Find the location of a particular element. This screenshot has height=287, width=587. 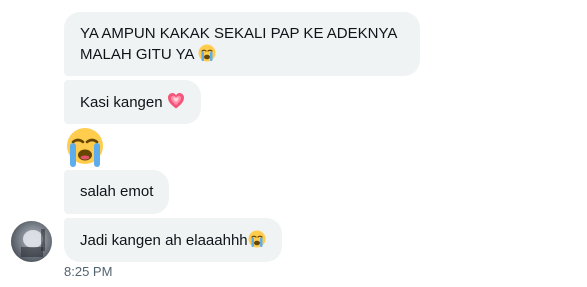

message-bubble: Jadi kangen ah elaaahhh is located at coordinates (173, 240).